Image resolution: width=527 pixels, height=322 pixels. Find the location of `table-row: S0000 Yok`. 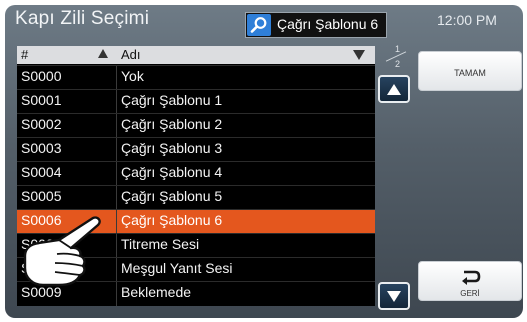

table-row: S0000 Yok is located at coordinates (196, 77).